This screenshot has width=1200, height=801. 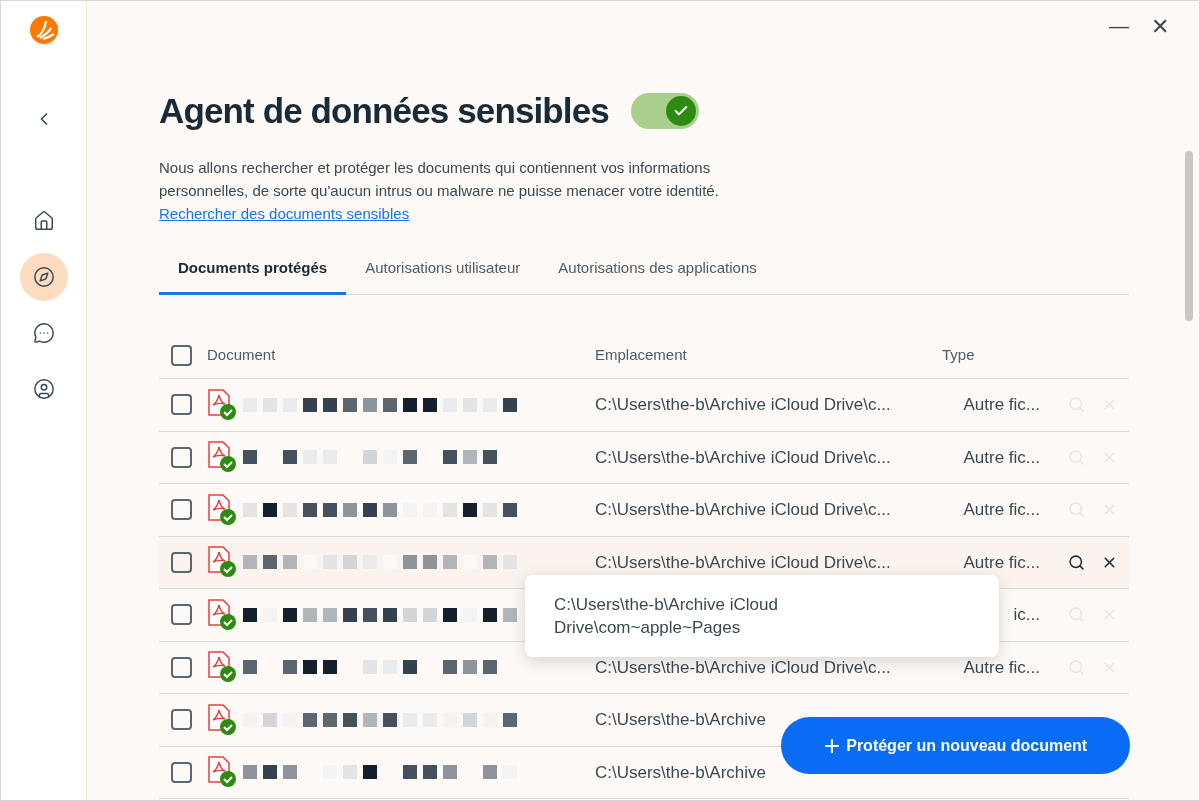 I want to click on tab: Autorisations utilisateur, so click(x=443, y=275).